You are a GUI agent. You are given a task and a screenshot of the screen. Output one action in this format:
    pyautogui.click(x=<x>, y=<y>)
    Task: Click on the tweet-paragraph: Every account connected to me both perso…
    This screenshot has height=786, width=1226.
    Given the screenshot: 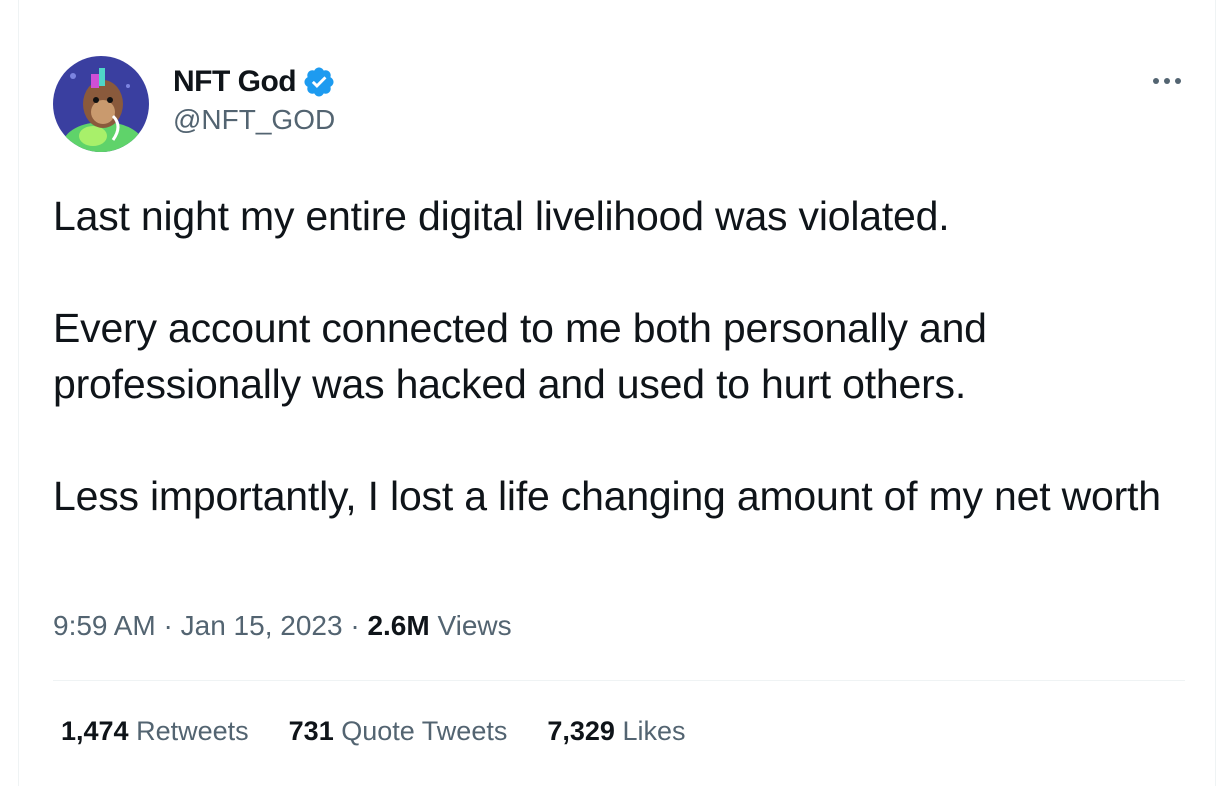 What is the action you would take?
    pyautogui.click(x=520, y=356)
    